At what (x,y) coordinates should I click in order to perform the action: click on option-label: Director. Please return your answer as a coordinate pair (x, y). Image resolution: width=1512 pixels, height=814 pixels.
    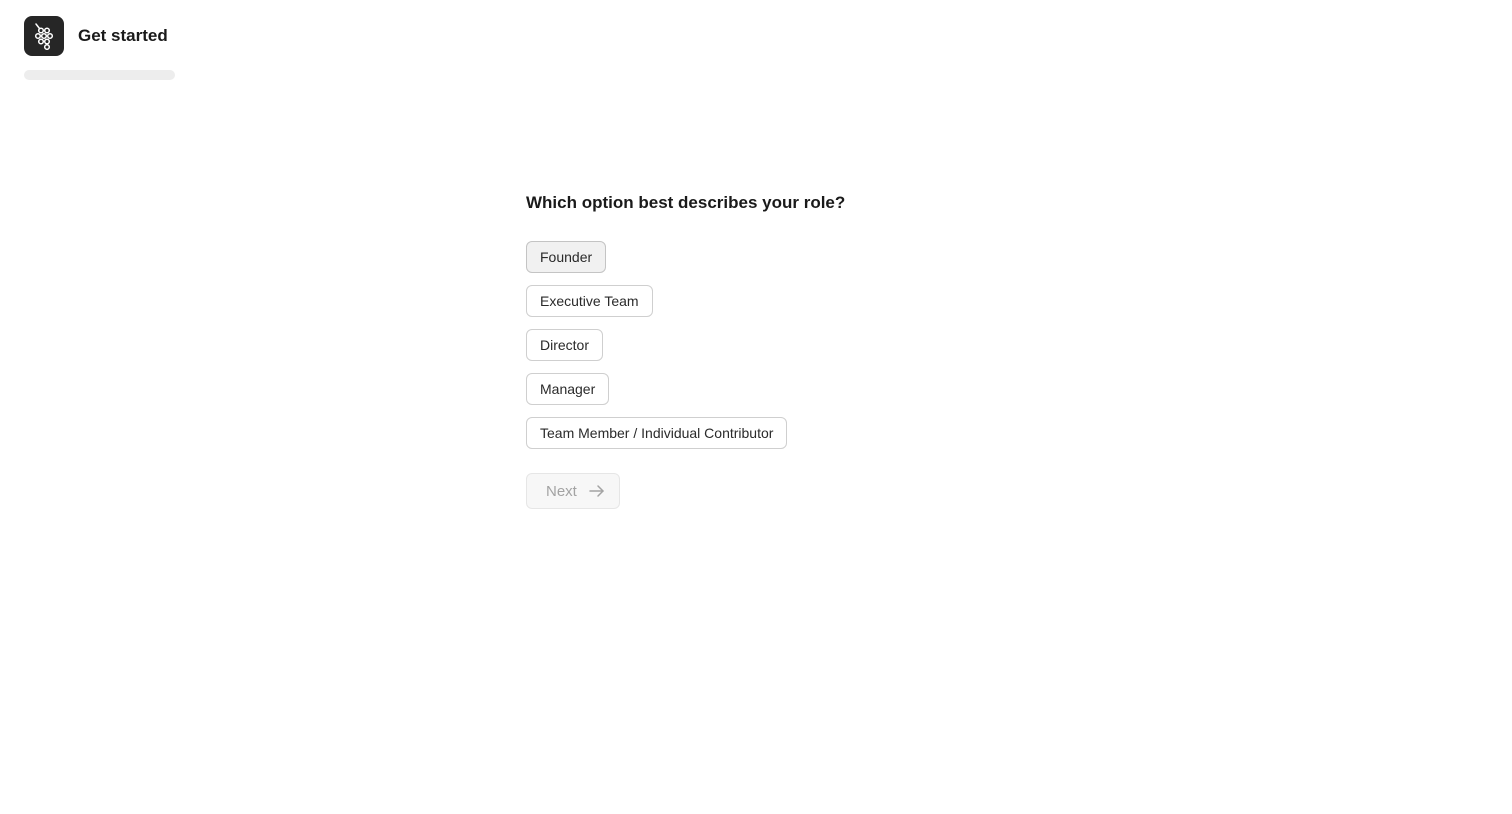
    Looking at the image, I should click on (565, 345).